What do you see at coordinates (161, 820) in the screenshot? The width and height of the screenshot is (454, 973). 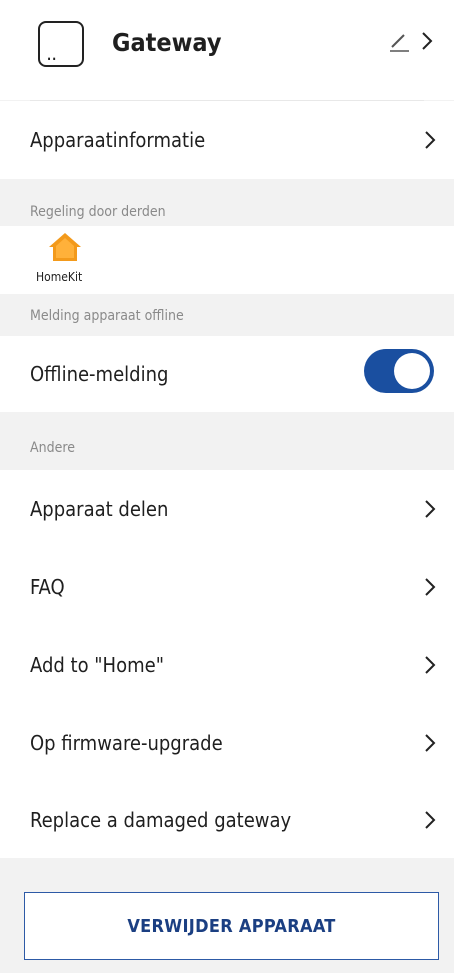 I see `replace-gateway-label: Replace a damaged gateway` at bounding box center [161, 820].